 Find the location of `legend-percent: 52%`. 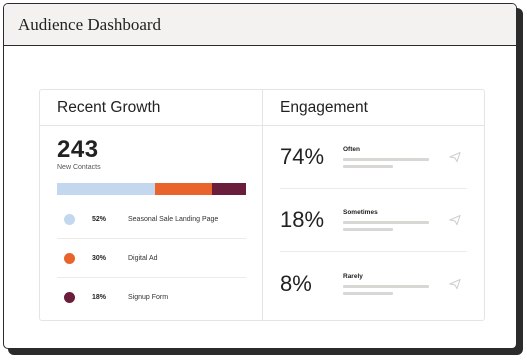

legend-percent: 52% is located at coordinates (99, 219).